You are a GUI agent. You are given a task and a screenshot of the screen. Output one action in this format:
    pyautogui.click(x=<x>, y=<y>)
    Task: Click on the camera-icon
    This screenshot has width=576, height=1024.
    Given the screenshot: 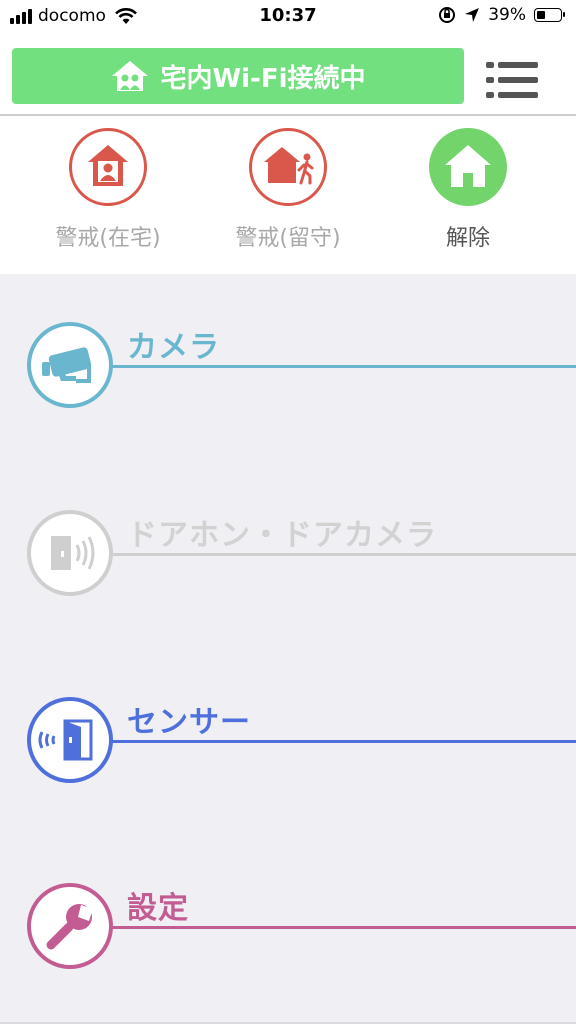 What is the action you would take?
    pyautogui.click(x=70, y=365)
    